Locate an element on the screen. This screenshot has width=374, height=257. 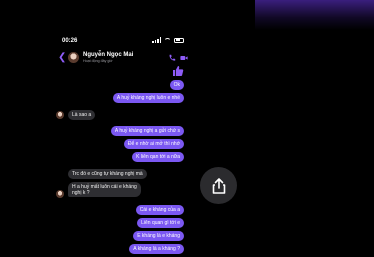
message-bubble: E kháng là e kháng is located at coordinates (158, 236).